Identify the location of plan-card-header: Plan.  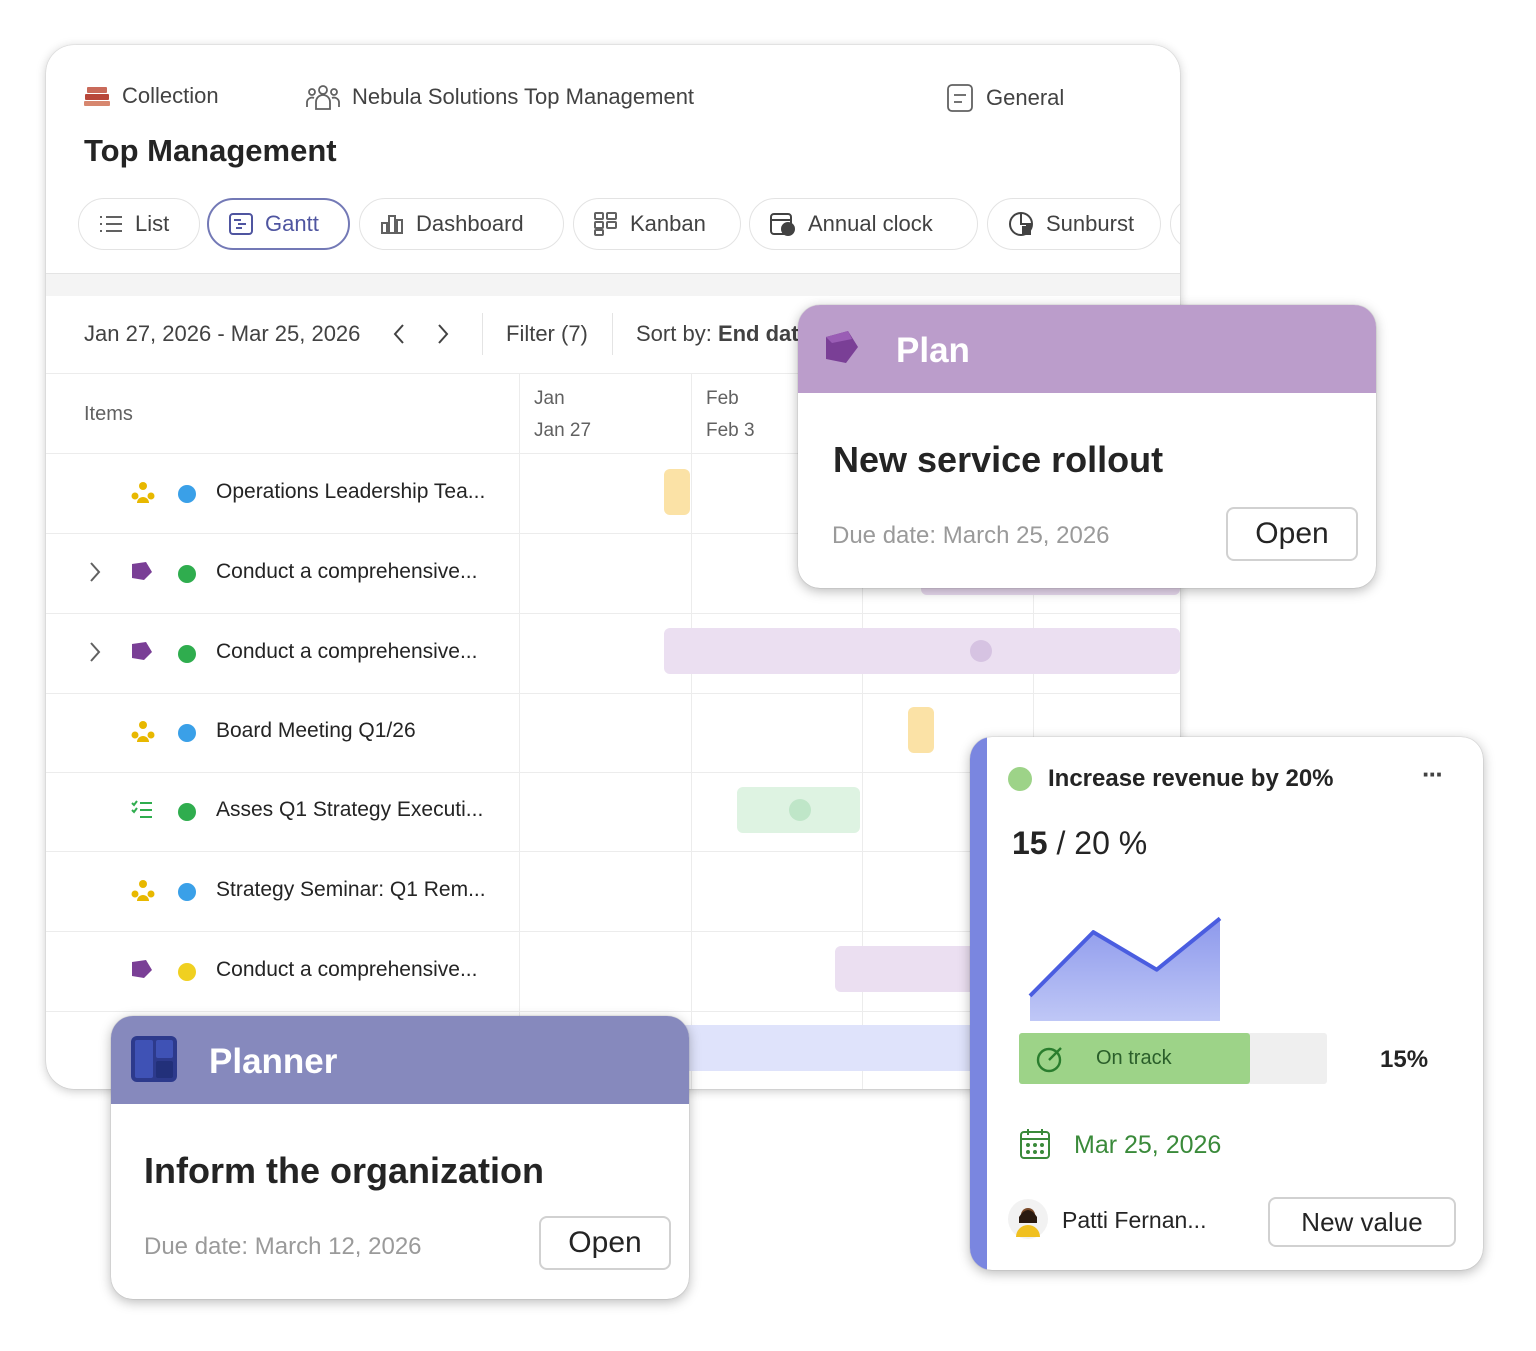
(1087, 349).